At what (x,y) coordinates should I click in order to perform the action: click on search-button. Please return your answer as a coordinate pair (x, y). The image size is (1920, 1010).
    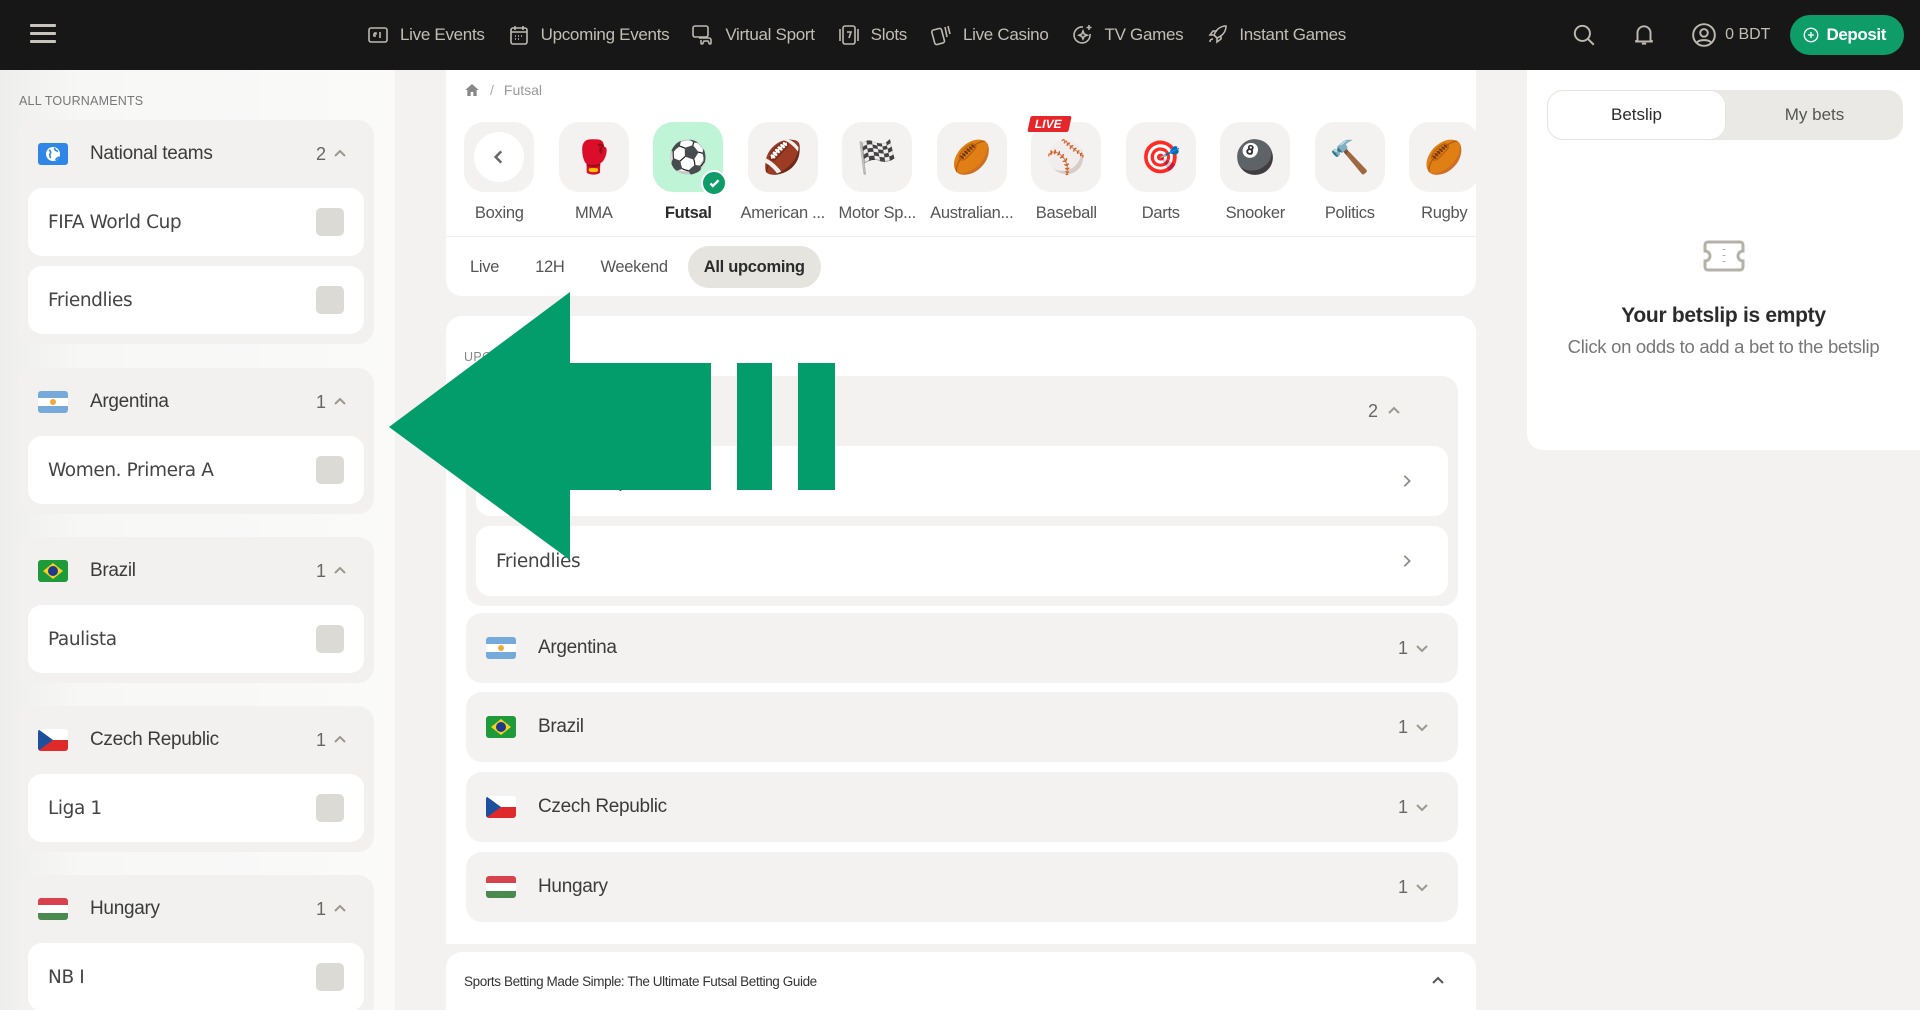
    Looking at the image, I should click on (1584, 35).